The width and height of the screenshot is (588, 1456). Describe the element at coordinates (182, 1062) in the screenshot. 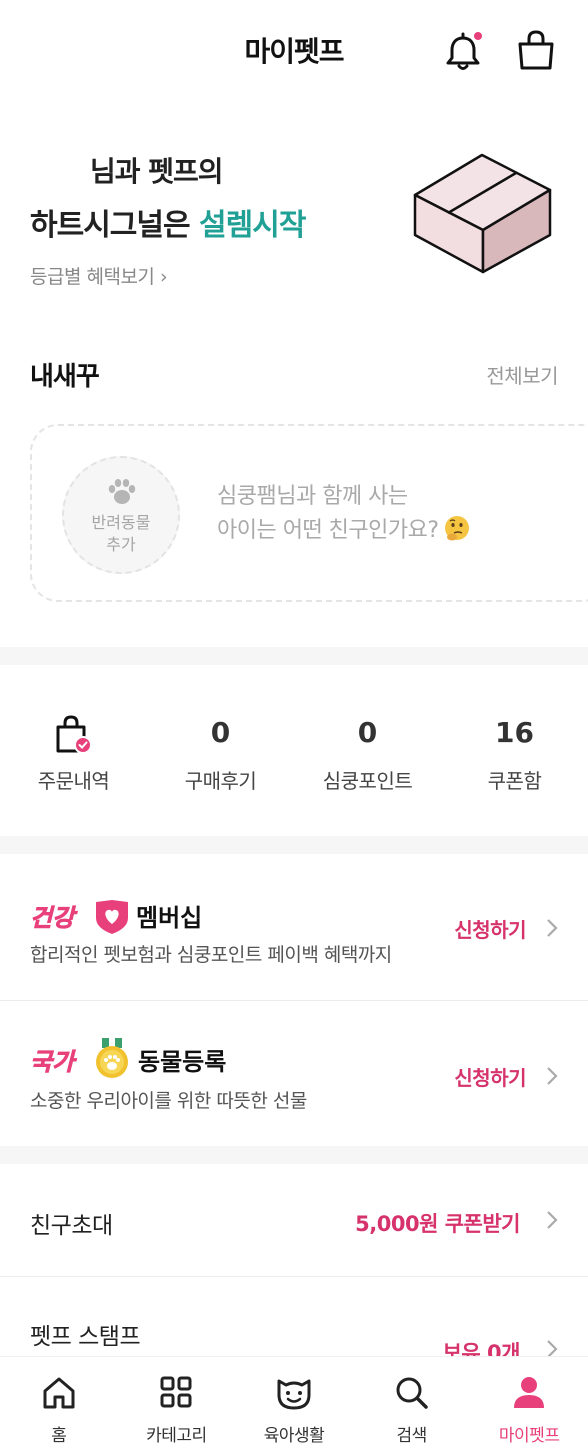

I see `registration-name: 동물등록` at that location.